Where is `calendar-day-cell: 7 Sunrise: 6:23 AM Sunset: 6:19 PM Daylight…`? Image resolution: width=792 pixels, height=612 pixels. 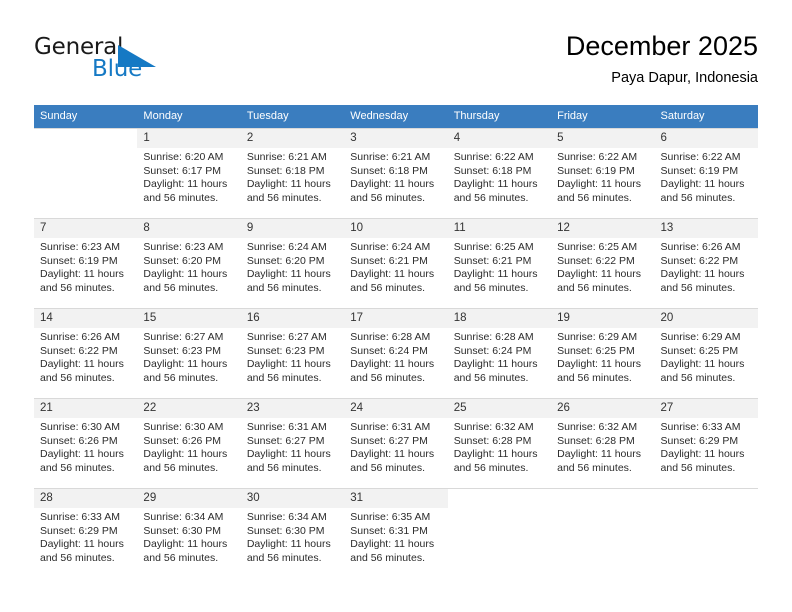 calendar-day-cell: 7 Sunrise: 6:23 AM Sunset: 6:19 PM Daylight… is located at coordinates (86, 263).